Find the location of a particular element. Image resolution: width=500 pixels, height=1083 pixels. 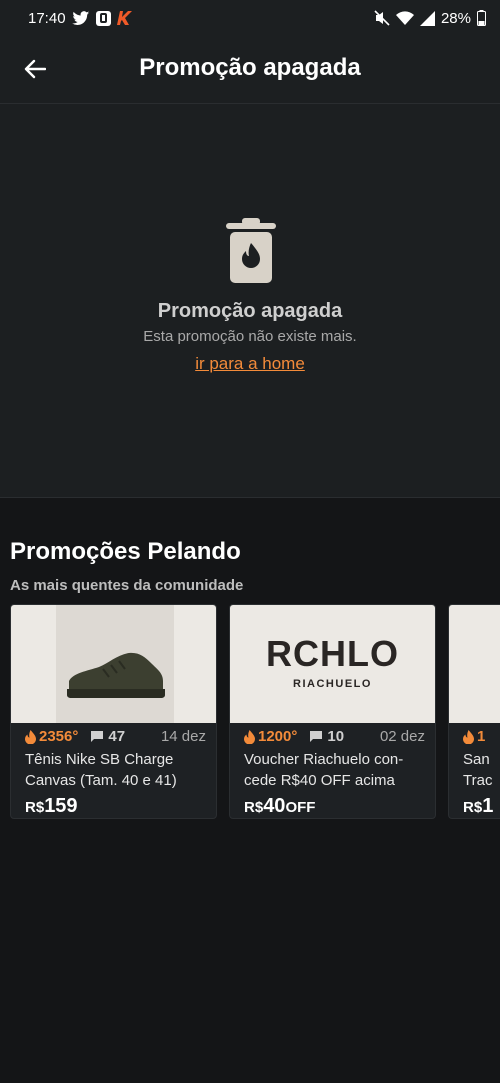

battery-percent: 28% is located at coordinates (455, 18).